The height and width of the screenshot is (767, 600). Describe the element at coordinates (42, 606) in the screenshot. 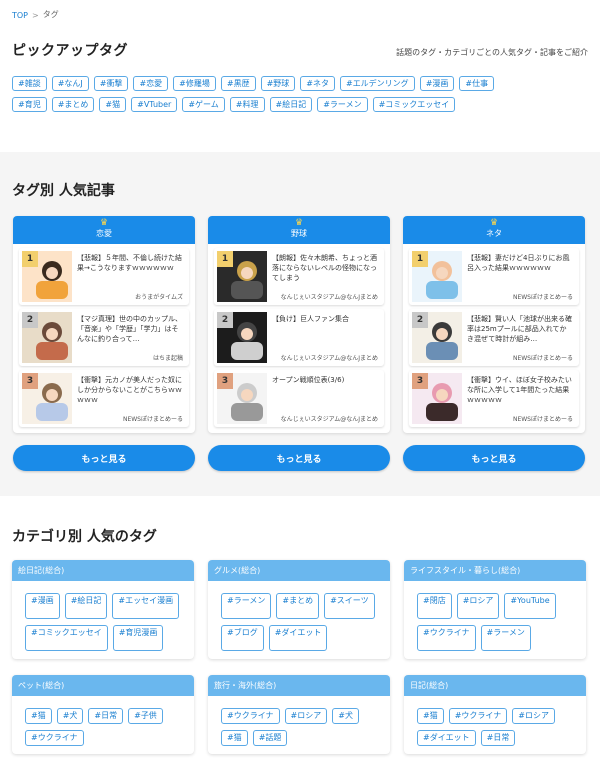

I see `category-tag: #漫画` at that location.